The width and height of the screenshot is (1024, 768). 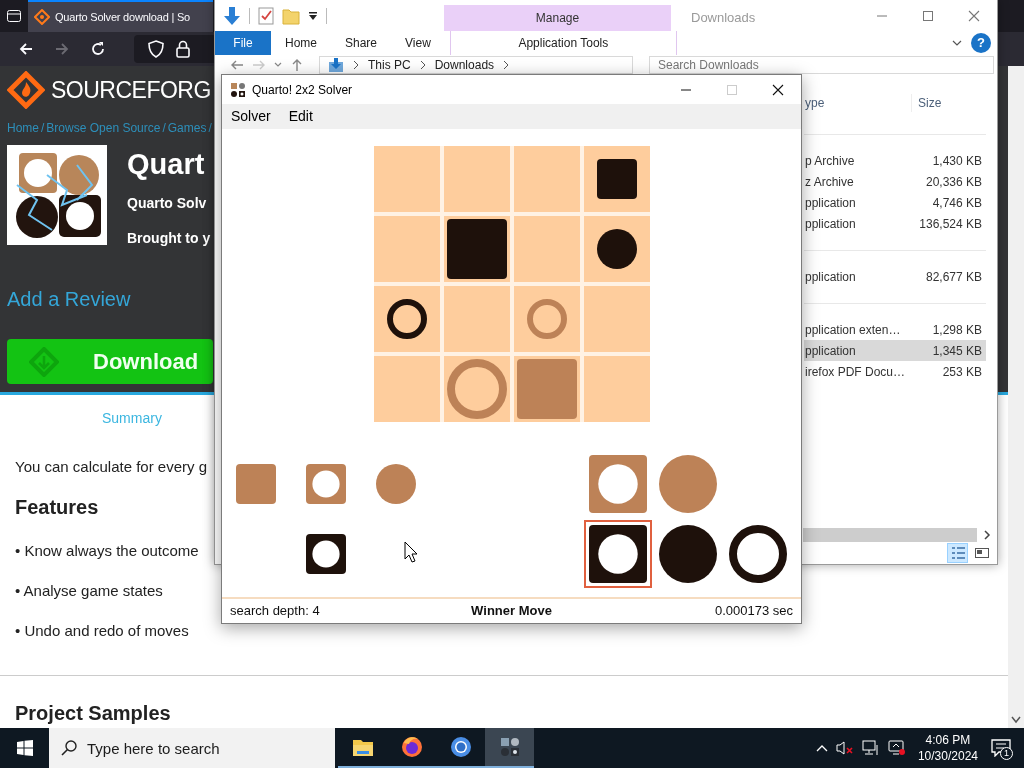 I want to click on review-link: Add a Review, so click(x=69, y=299).